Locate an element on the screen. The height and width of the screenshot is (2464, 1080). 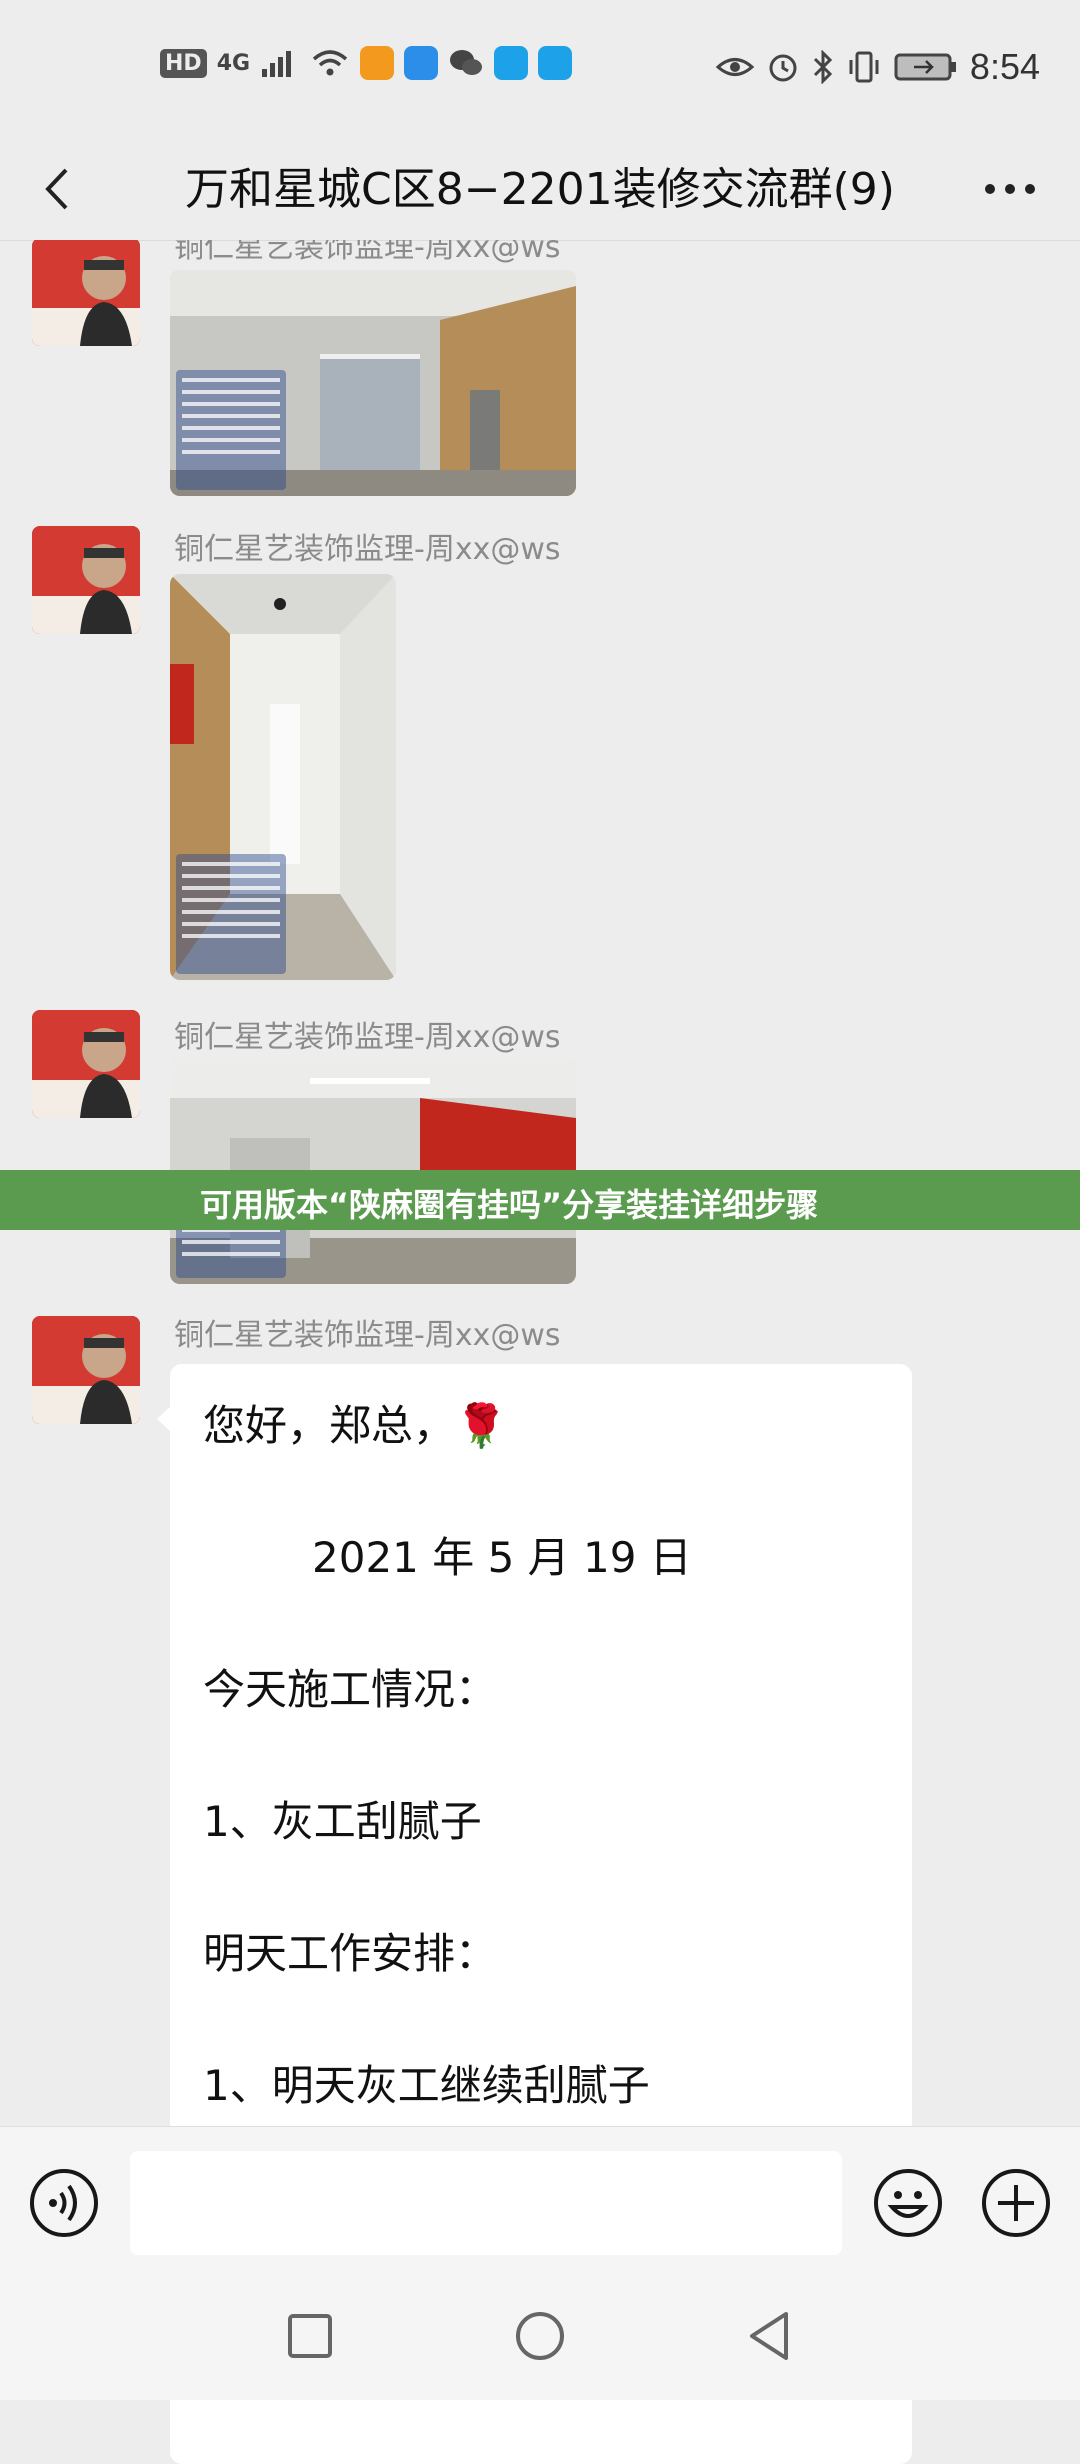
tower-notification-icon is located at coordinates (555, 63).